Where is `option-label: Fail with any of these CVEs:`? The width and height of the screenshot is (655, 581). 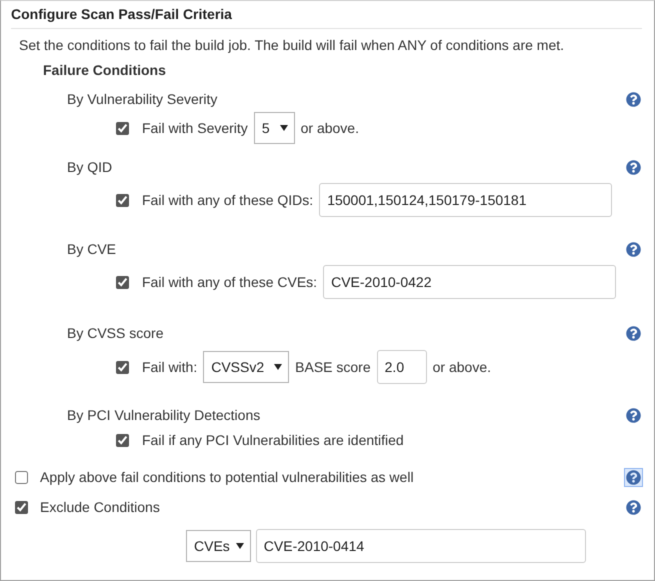
option-label: Fail with any of these CVEs: is located at coordinates (230, 282).